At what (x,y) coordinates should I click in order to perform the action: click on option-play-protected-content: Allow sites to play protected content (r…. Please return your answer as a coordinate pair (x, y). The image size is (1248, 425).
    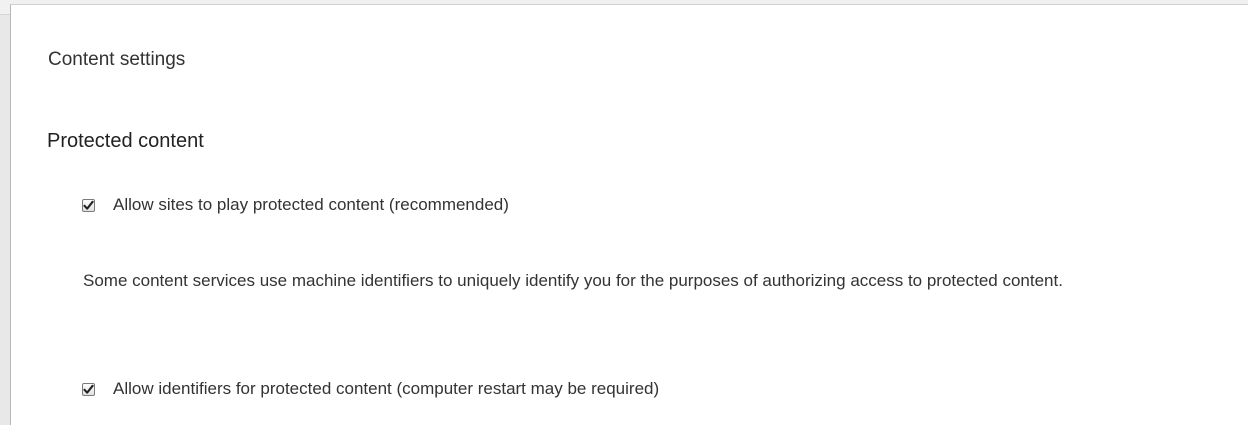
    Looking at the image, I should click on (295, 205).